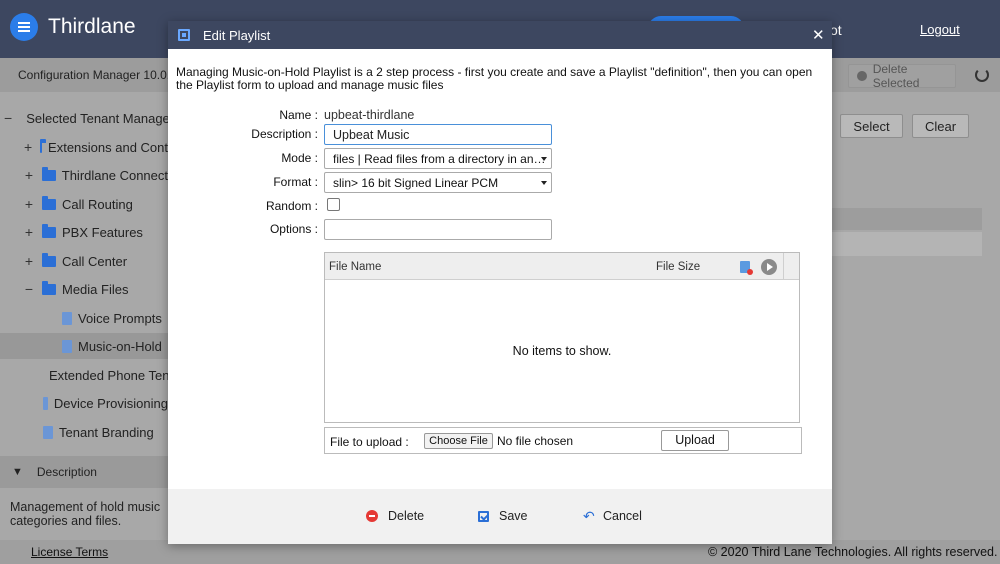  What do you see at coordinates (108, 375) in the screenshot?
I see `tree-item-label: Extended Phone Ten` at bounding box center [108, 375].